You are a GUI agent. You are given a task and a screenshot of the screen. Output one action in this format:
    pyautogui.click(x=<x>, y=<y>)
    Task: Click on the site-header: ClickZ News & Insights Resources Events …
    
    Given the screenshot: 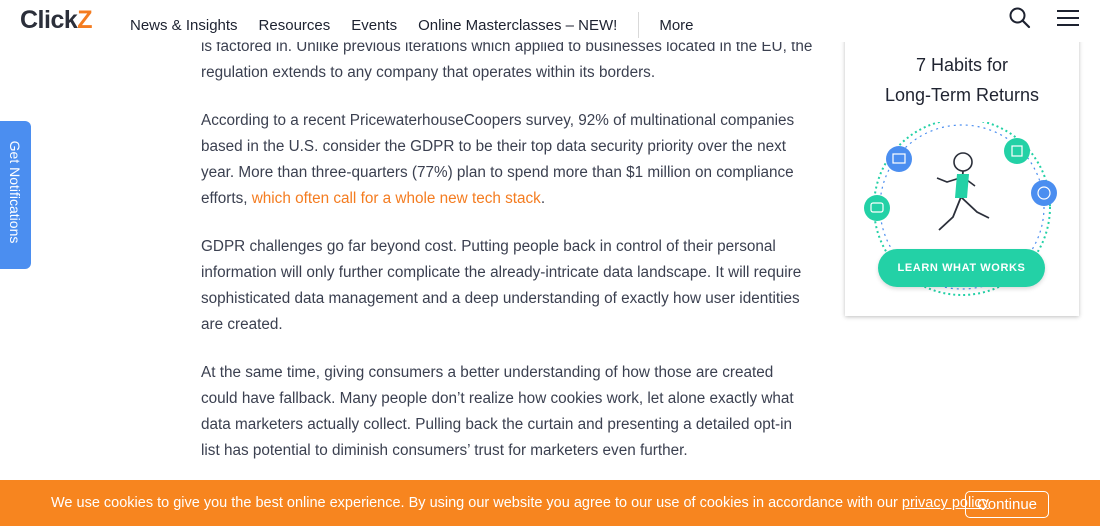 What is the action you would take?
    pyautogui.click(x=550, y=21)
    